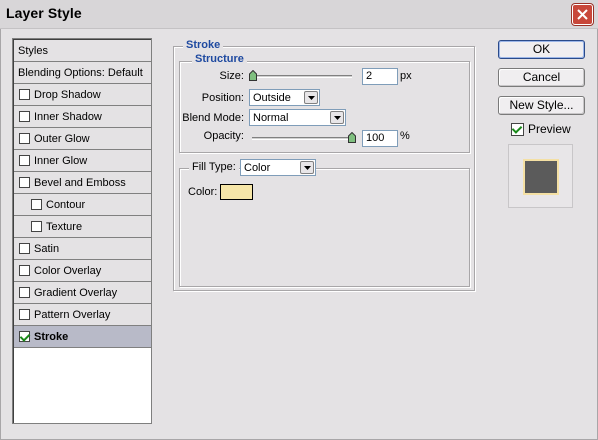  I want to click on color-label: Color:, so click(203, 192).